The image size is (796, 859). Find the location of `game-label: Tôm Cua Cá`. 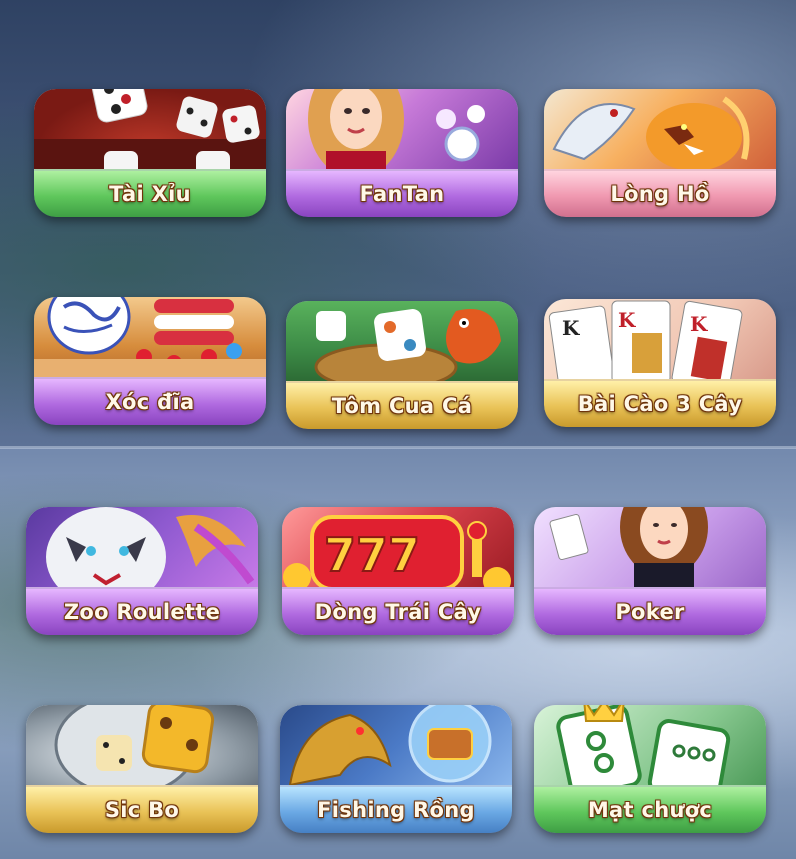

game-label: Tôm Cua Cá is located at coordinates (402, 406).